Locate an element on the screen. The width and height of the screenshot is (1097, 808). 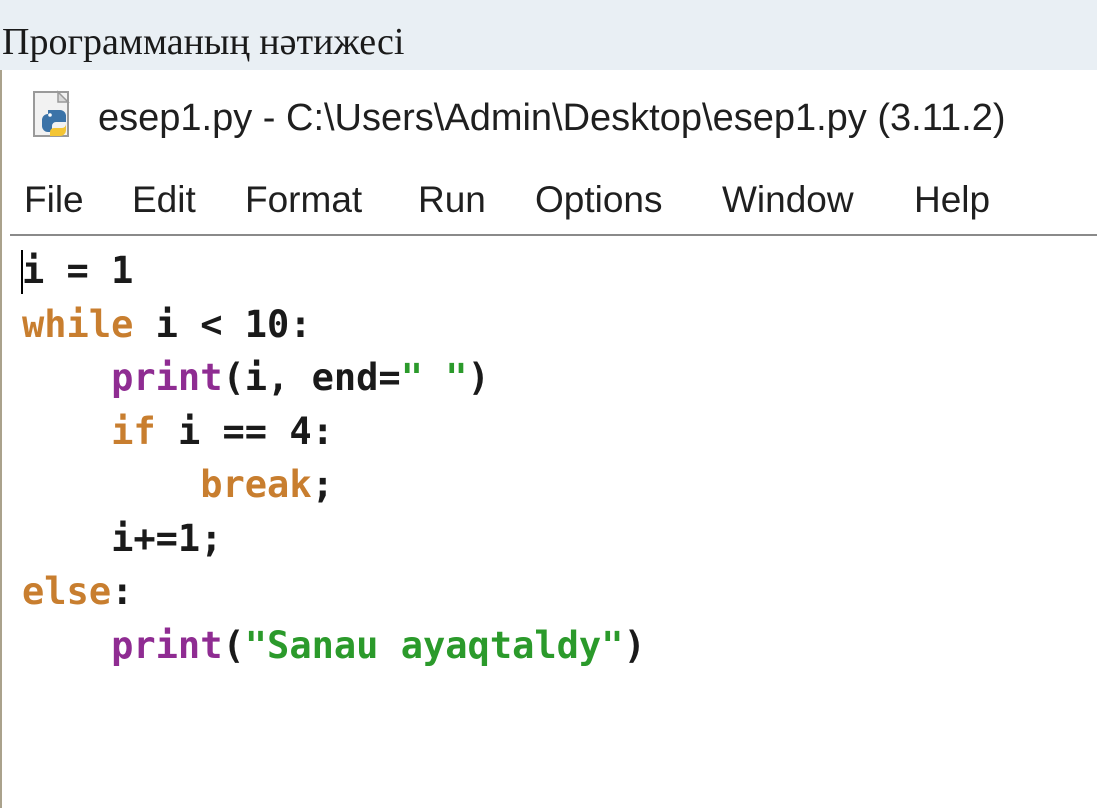
code-line: print(i, end=" ") is located at coordinates (334, 378).